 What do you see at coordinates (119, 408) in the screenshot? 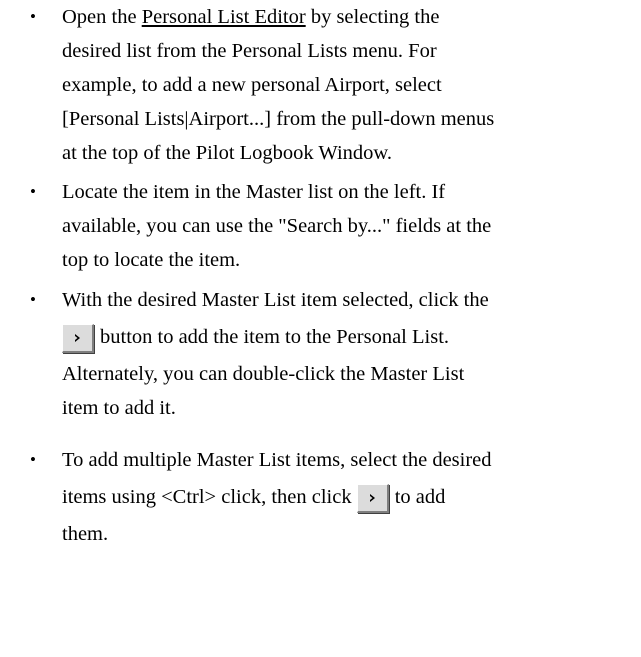
I see `text-line: item to add it.` at bounding box center [119, 408].